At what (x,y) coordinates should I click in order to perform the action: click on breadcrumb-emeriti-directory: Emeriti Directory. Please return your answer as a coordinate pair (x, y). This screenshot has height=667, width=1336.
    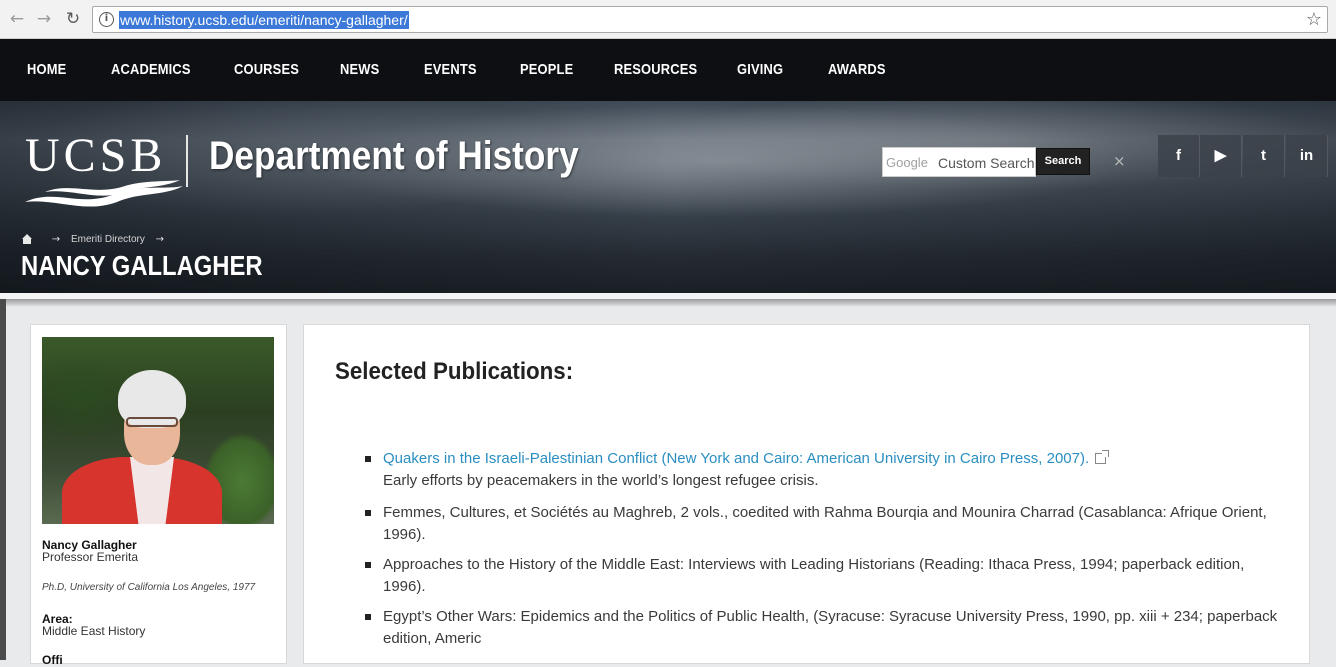
    Looking at the image, I should click on (108, 239).